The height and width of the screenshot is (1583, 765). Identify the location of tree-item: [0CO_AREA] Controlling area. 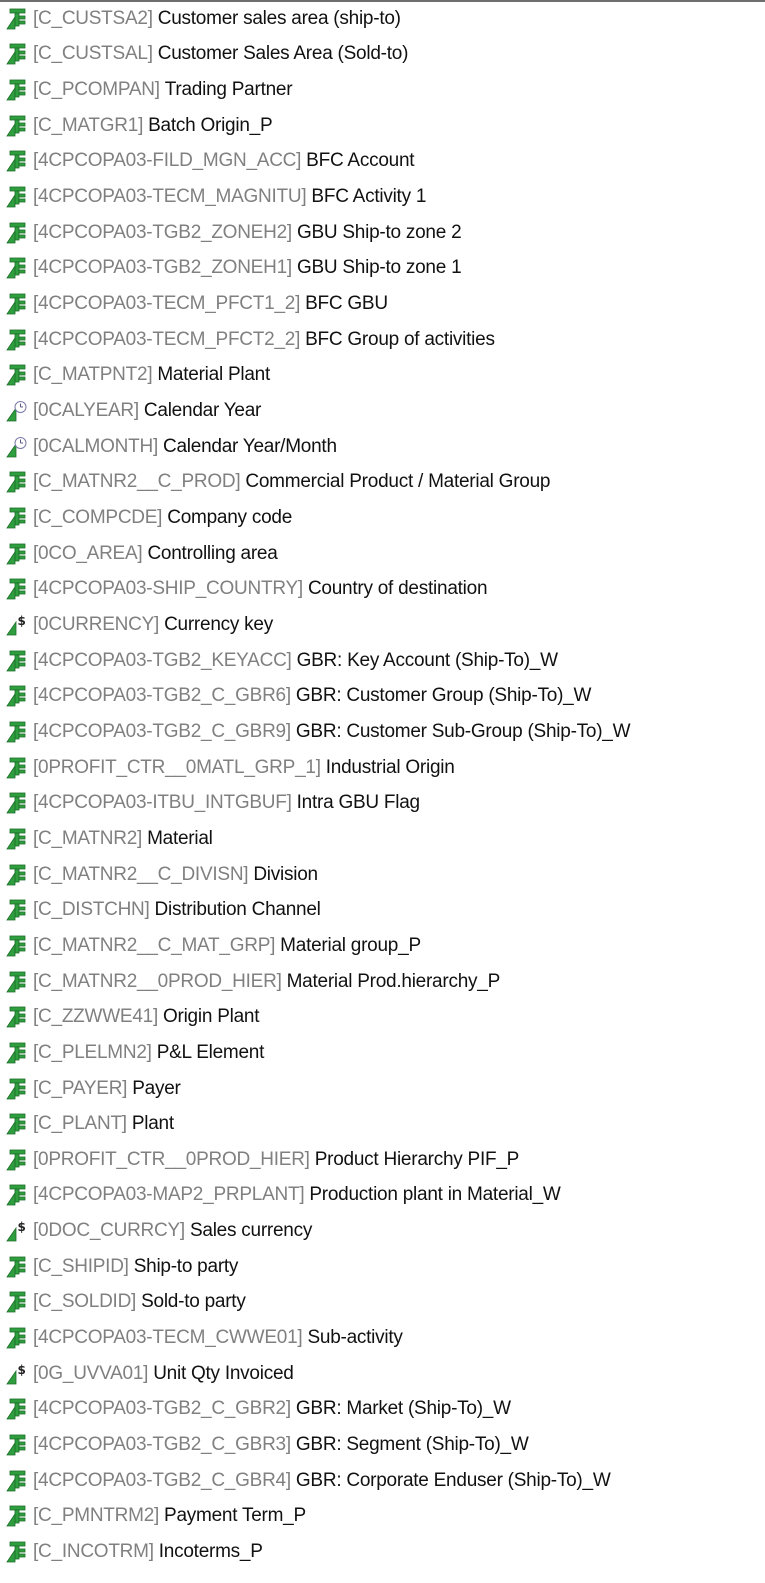
(382, 554).